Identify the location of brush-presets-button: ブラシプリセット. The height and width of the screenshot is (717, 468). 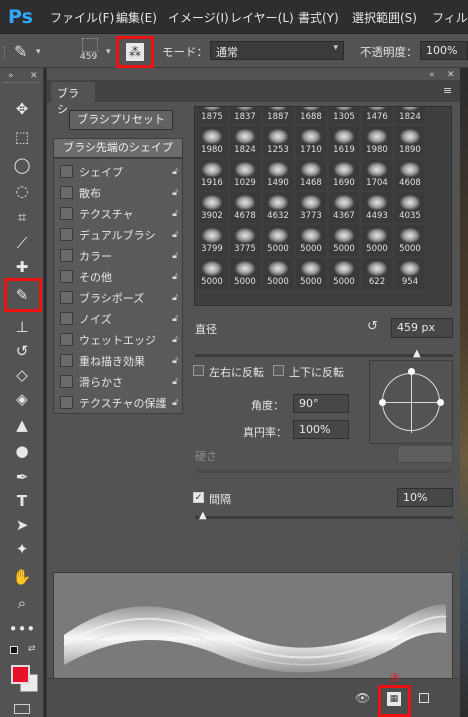
(121, 120).